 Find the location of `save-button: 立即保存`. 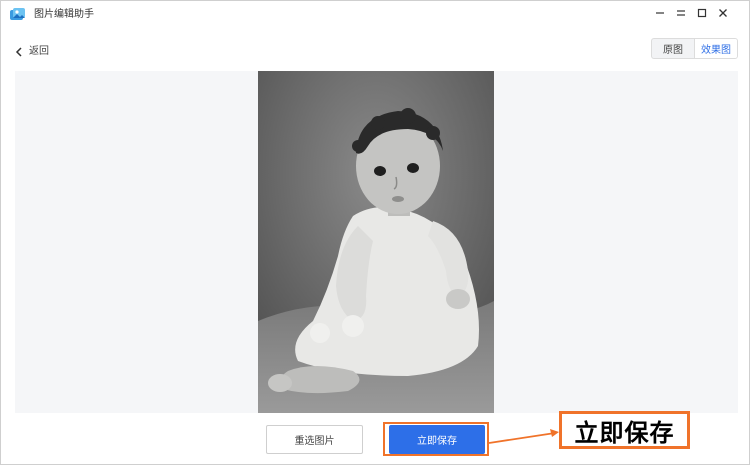

save-button: 立即保存 is located at coordinates (437, 439).